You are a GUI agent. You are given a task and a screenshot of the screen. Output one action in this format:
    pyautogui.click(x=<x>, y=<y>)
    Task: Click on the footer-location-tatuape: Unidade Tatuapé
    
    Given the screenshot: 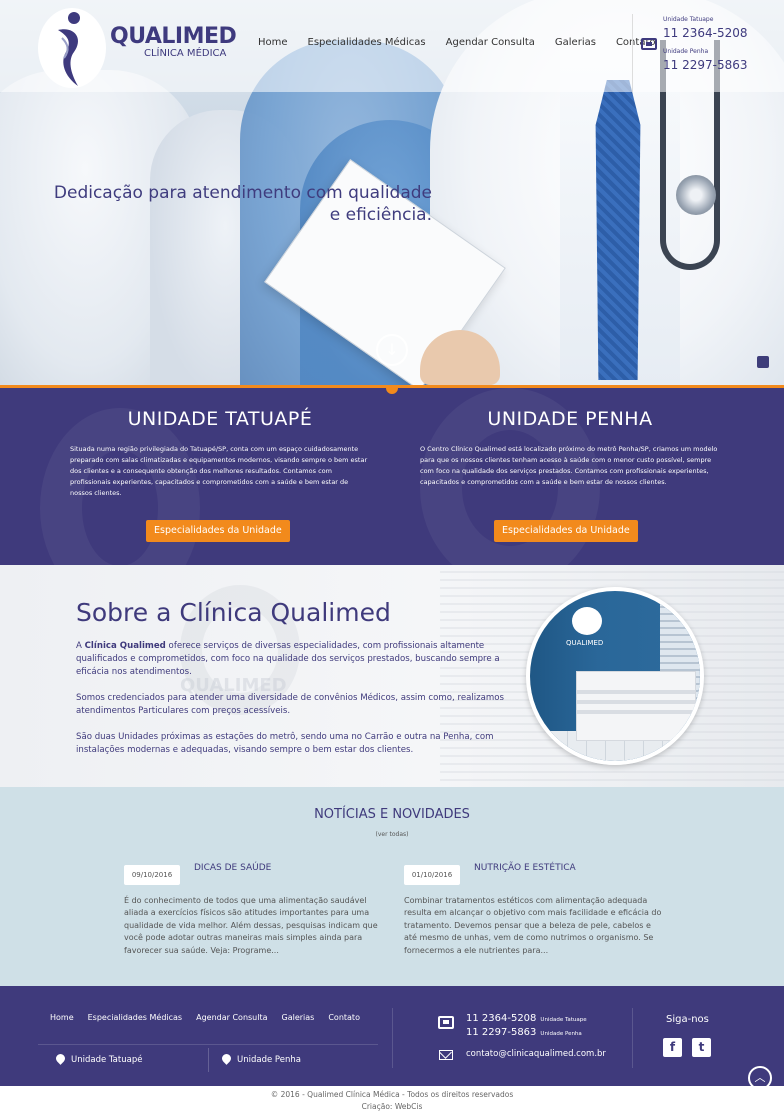 What is the action you would take?
    pyautogui.click(x=99, y=1060)
    